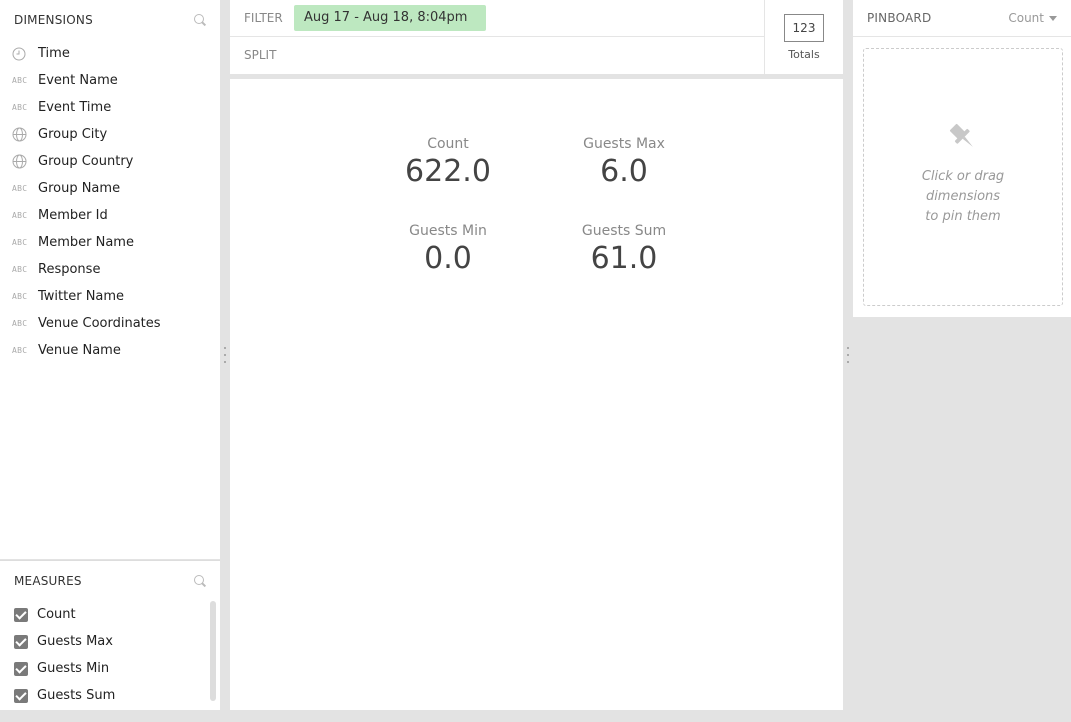 The height and width of the screenshot is (722, 1071). I want to click on dimension-label: Group City, so click(73, 134).